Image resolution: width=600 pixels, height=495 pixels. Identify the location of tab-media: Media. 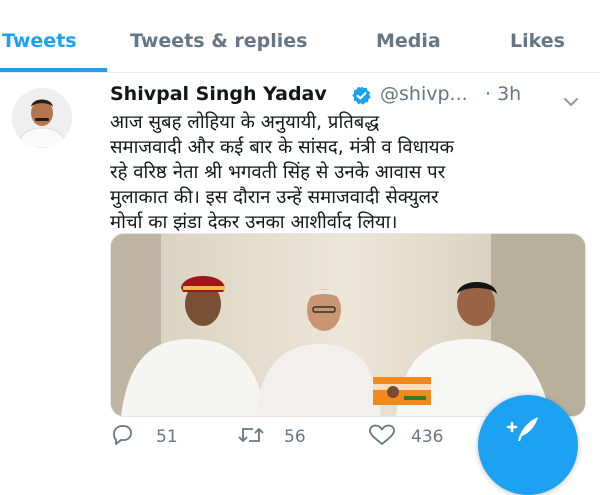
(408, 41).